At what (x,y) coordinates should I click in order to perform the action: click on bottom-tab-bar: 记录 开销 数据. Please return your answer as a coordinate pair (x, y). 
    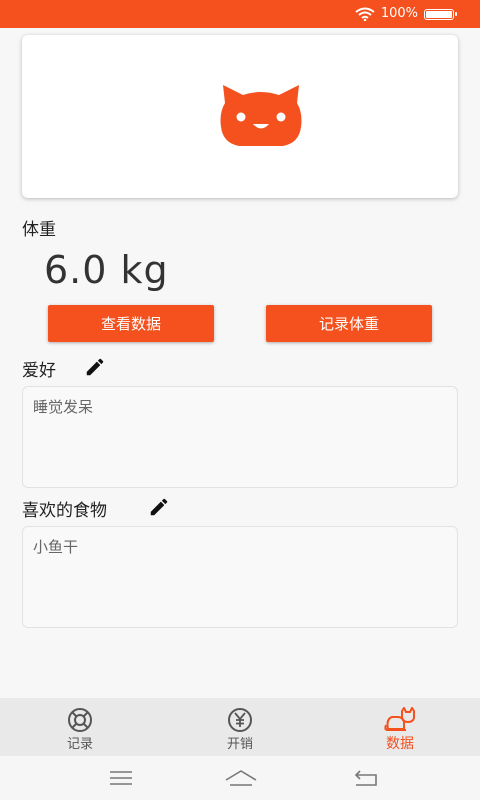
    Looking at the image, I should click on (240, 727).